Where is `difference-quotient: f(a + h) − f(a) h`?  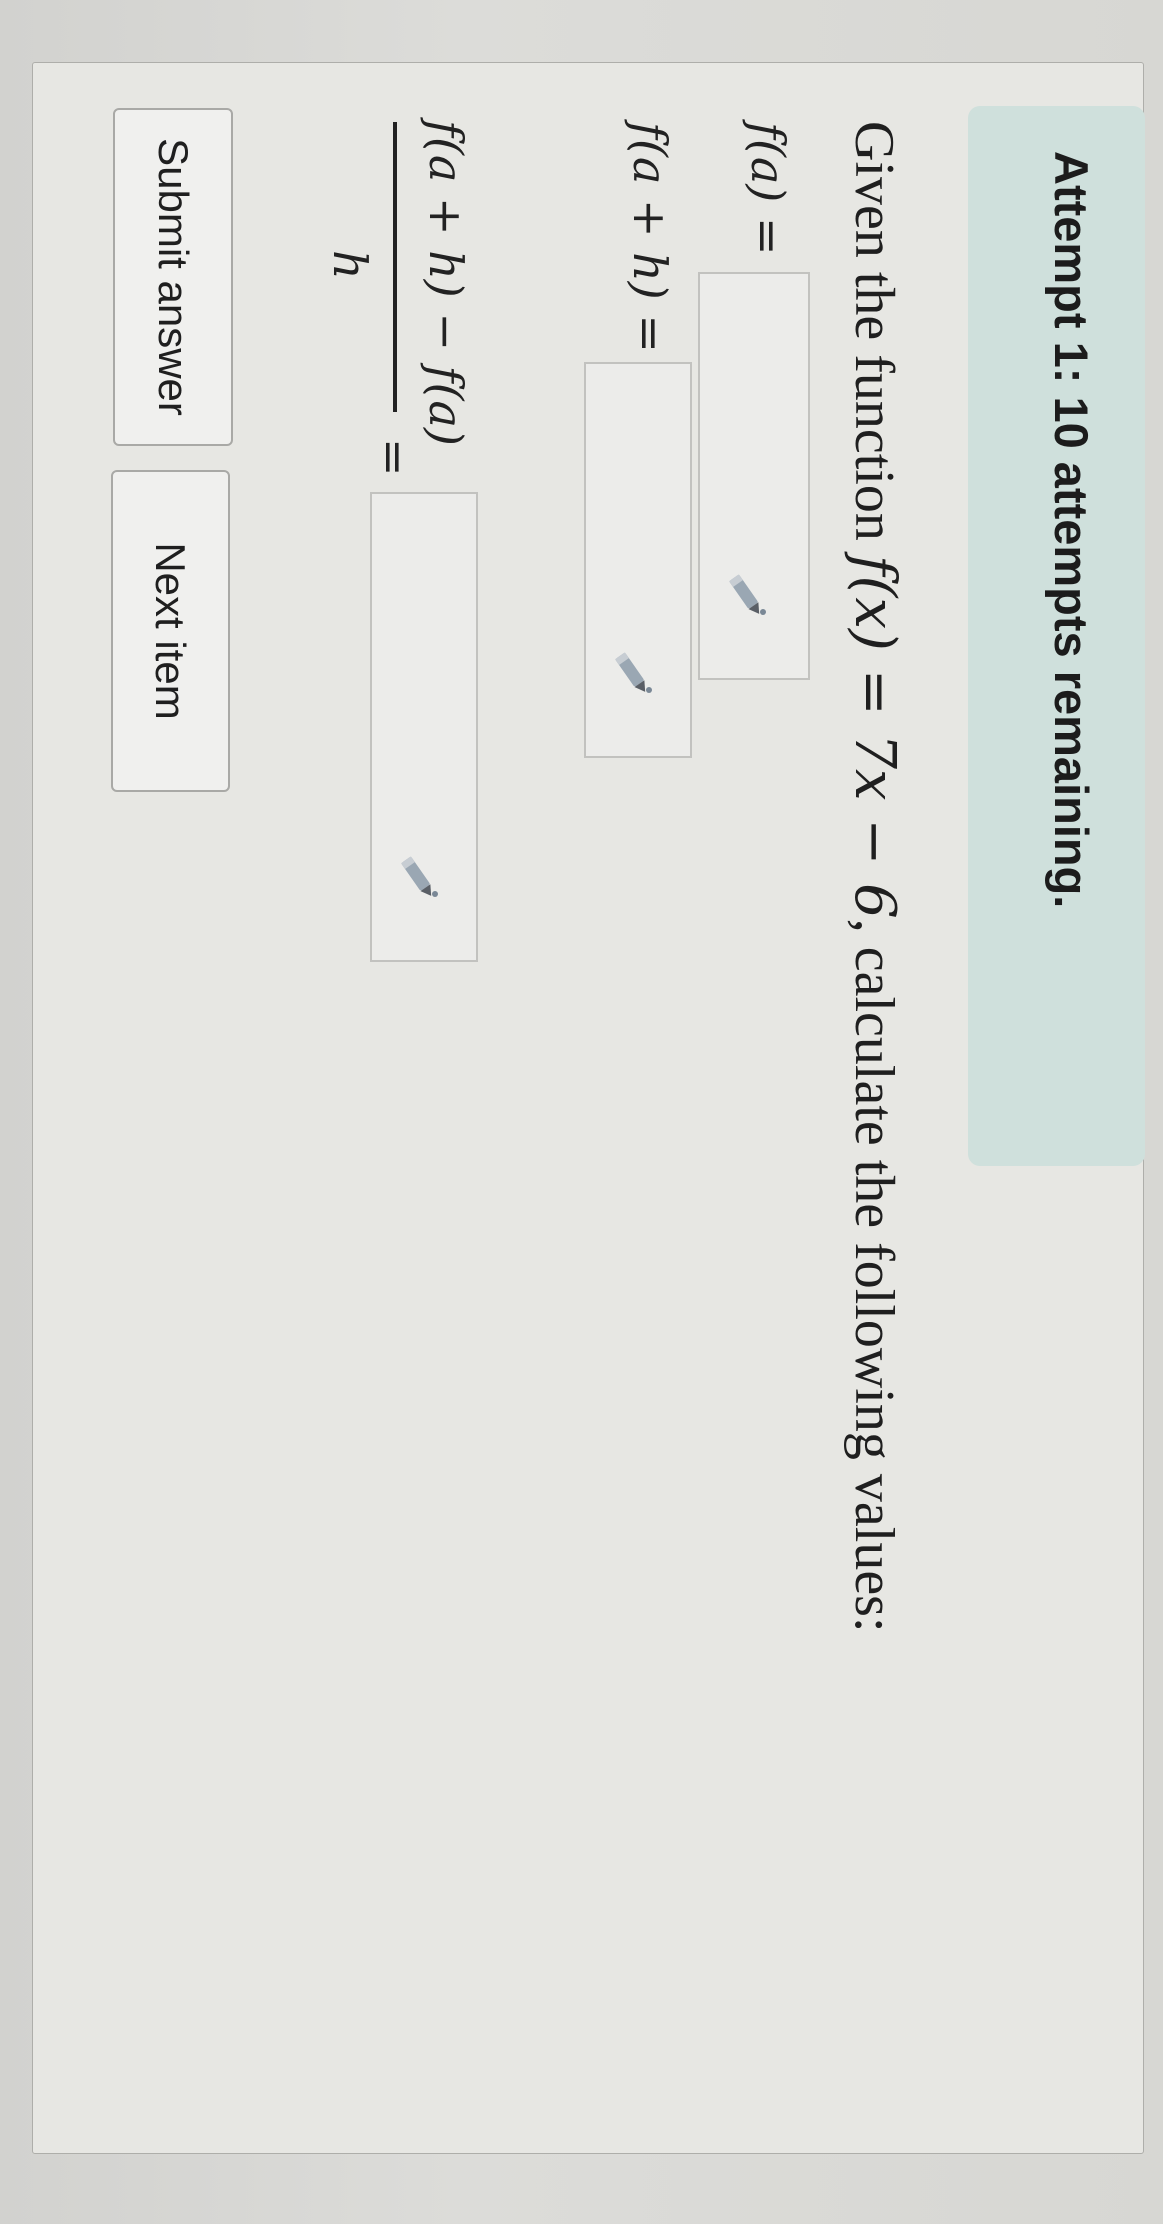 difference-quotient: f(a + h) − f(a) h is located at coordinates (373, 283).